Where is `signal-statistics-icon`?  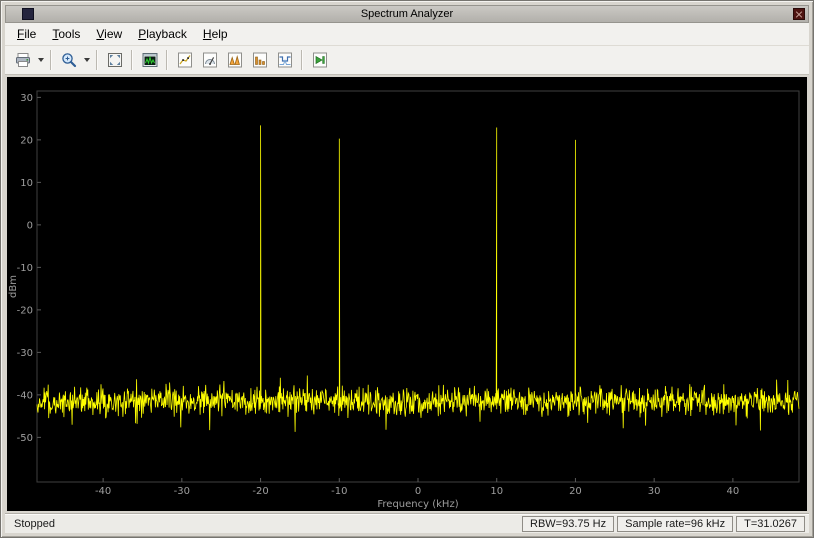 signal-statistics-icon is located at coordinates (209, 60).